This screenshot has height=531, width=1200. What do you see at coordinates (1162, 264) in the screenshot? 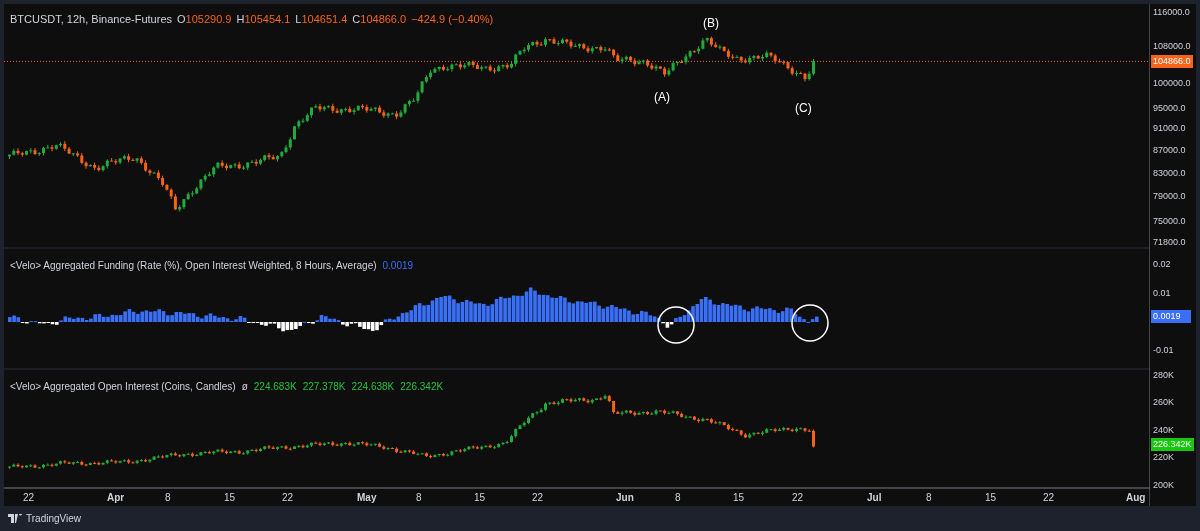
I see `axis-label: 0.02` at bounding box center [1162, 264].